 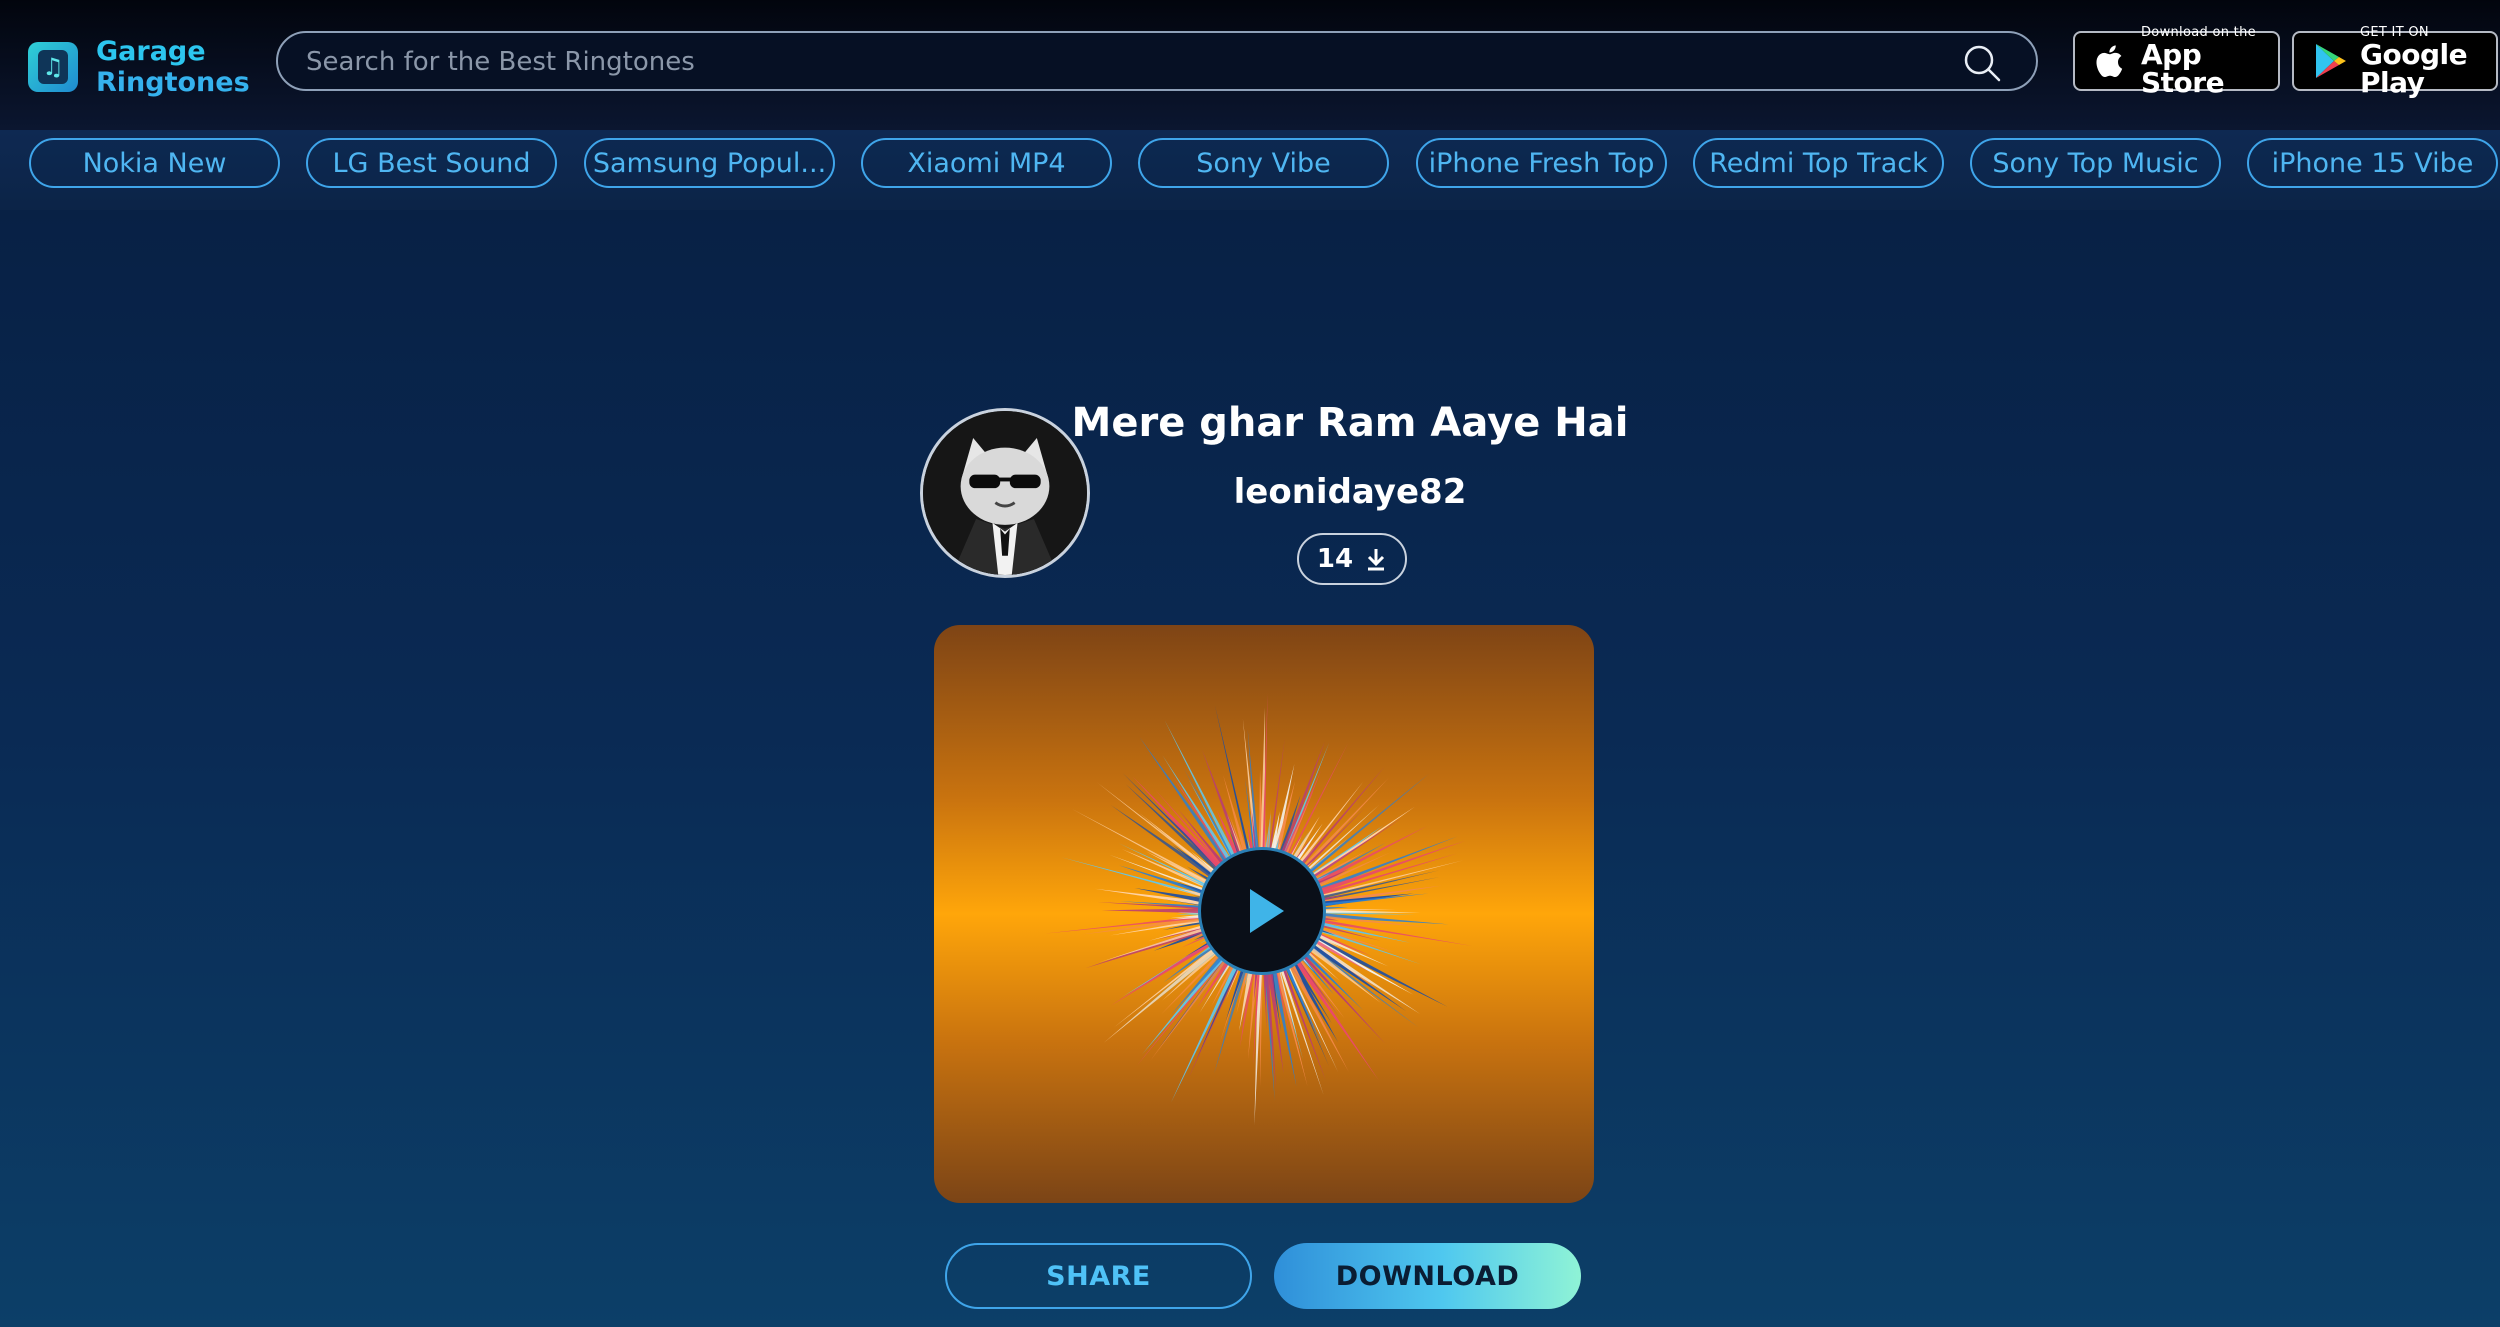 I want to click on category-pill: iPhone 15 Vibe, so click(x=2372, y=163).